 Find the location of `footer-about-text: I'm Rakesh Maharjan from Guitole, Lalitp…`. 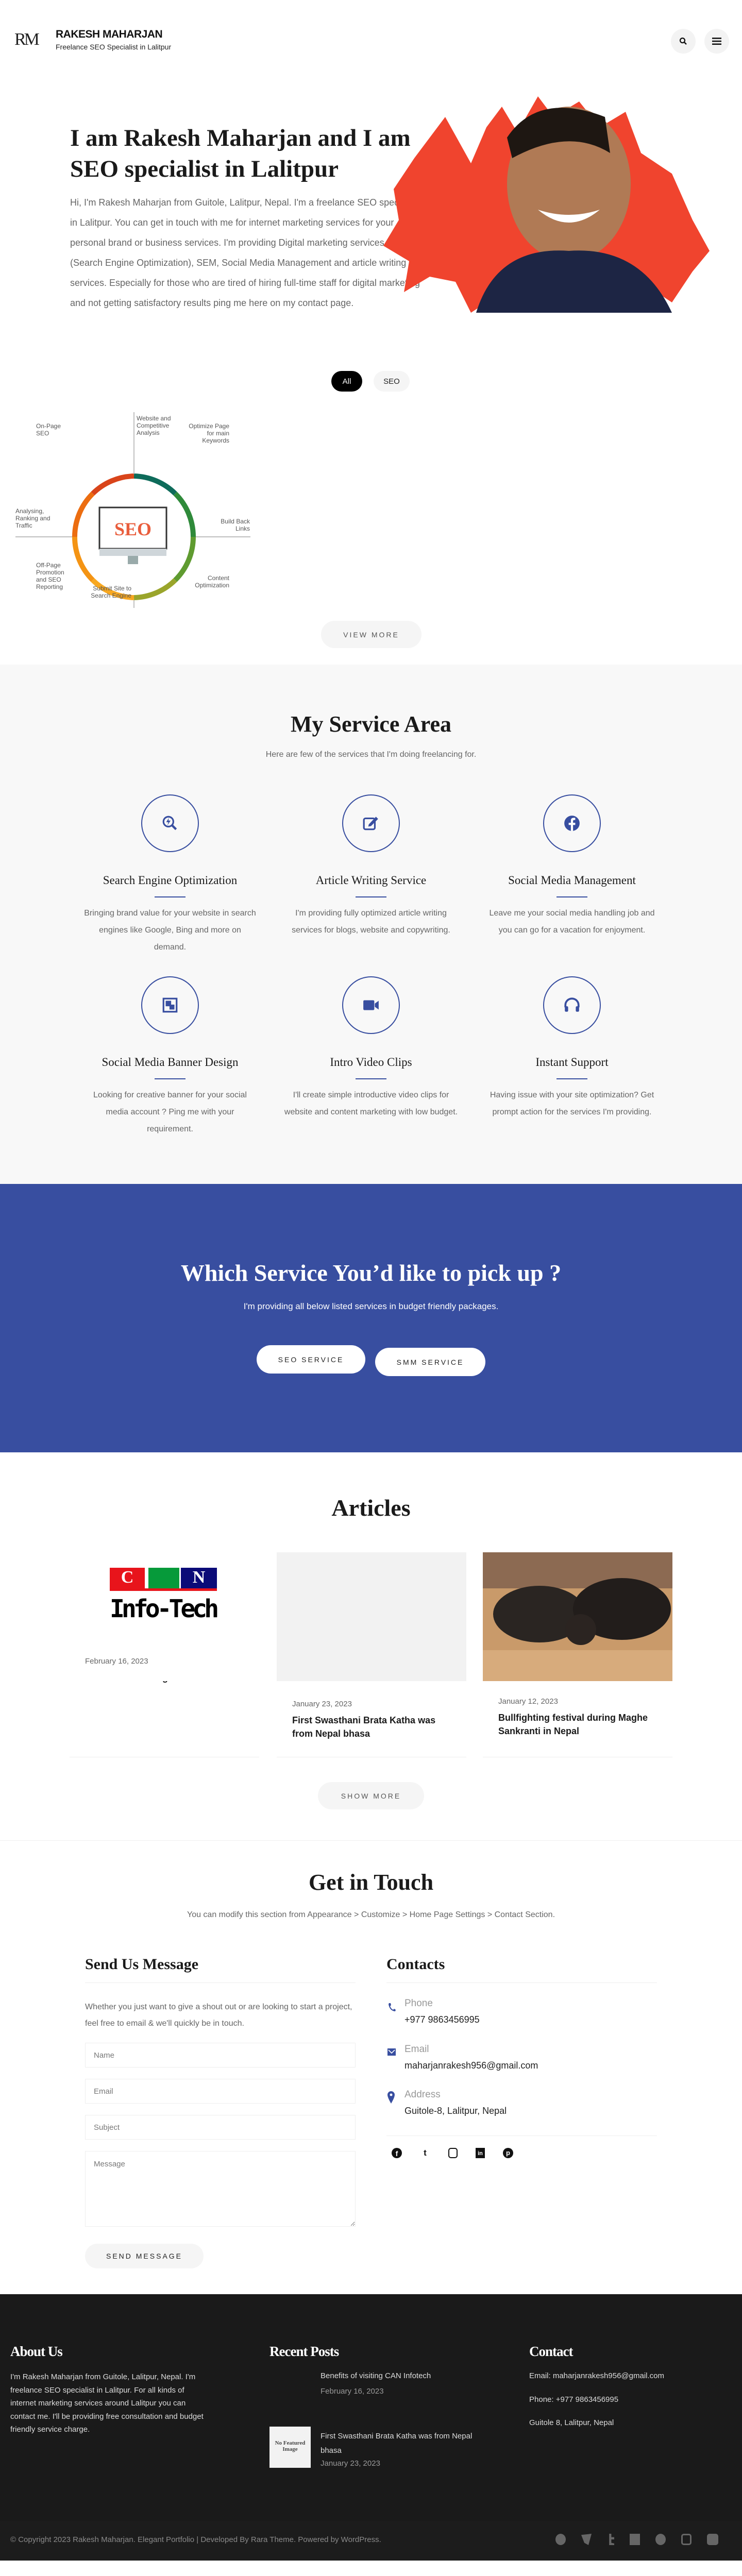

footer-about-text: I'm Rakesh Maharjan from Guitole, Lalitp… is located at coordinates (107, 2403).